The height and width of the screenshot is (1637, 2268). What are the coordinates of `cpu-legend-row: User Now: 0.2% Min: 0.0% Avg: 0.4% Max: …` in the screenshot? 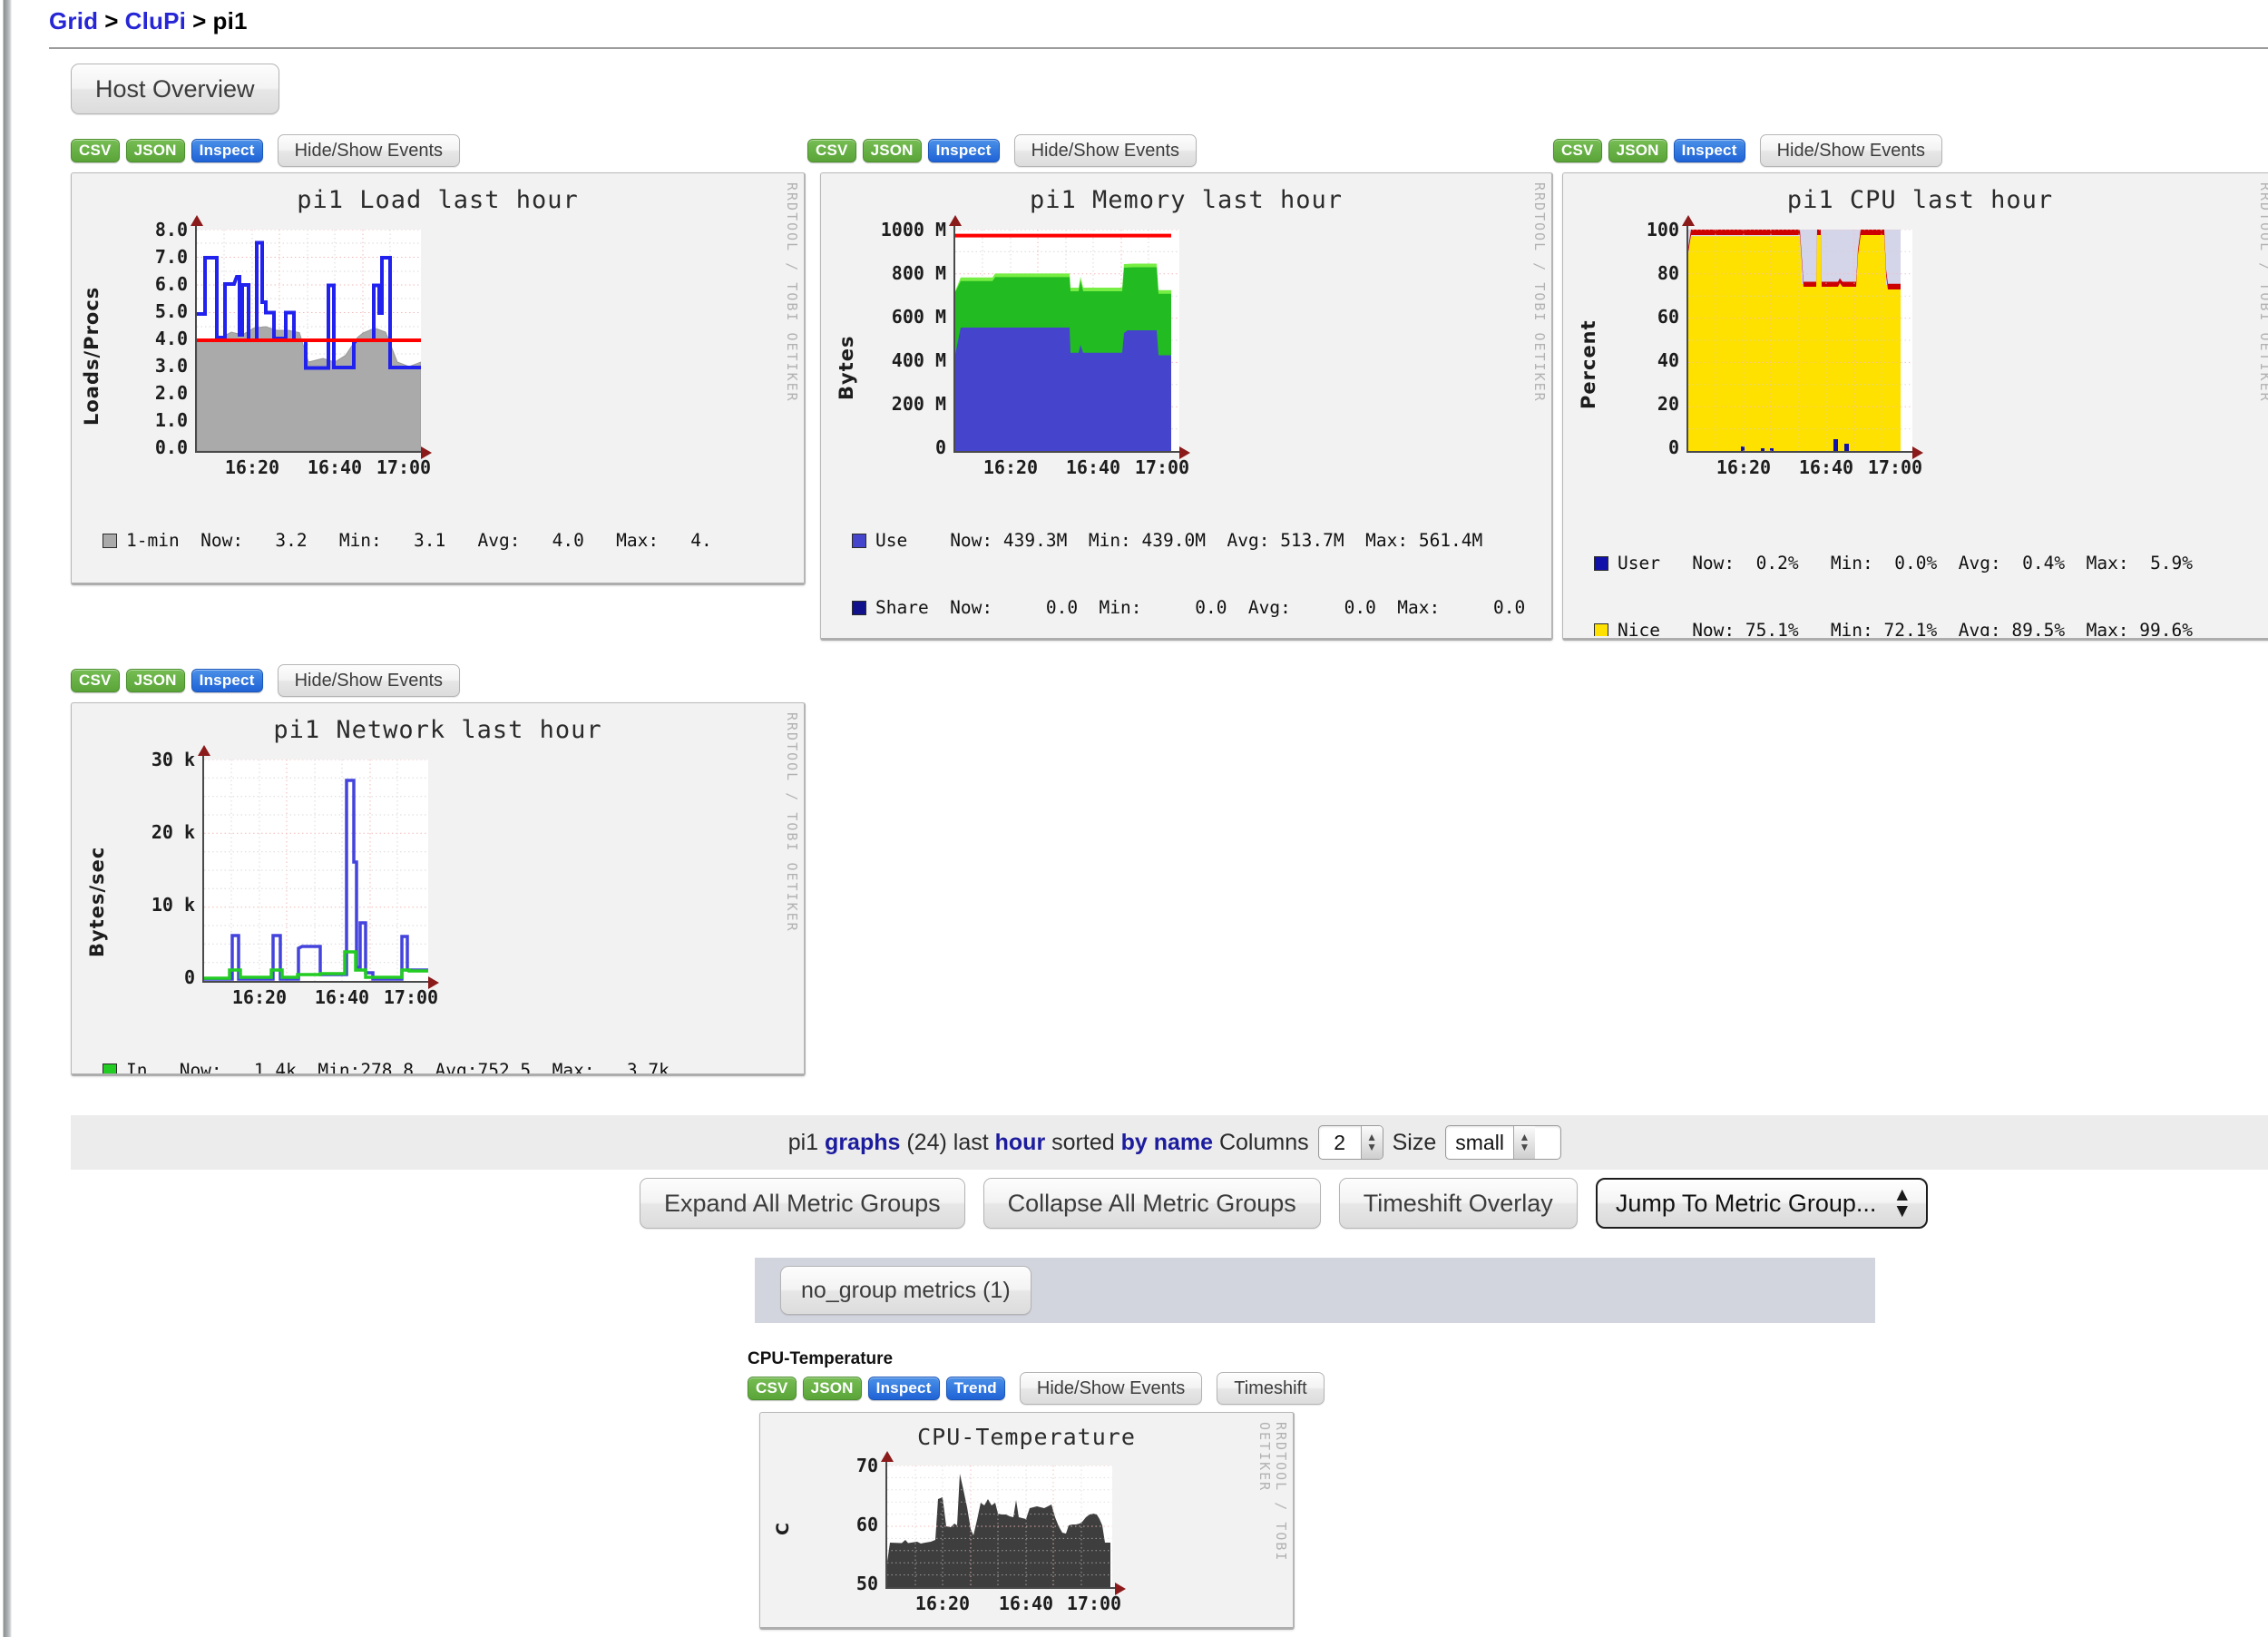 It's located at (1931, 563).